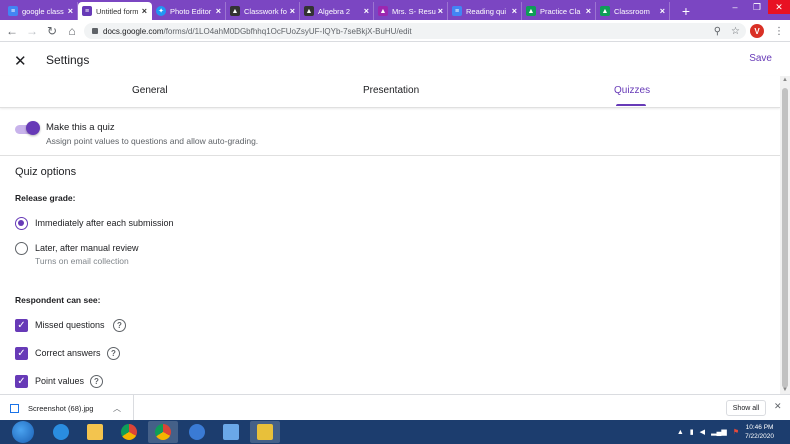 The image size is (790, 444). I want to click on page-scrollbar: ▲ ▼, so click(785, 235).